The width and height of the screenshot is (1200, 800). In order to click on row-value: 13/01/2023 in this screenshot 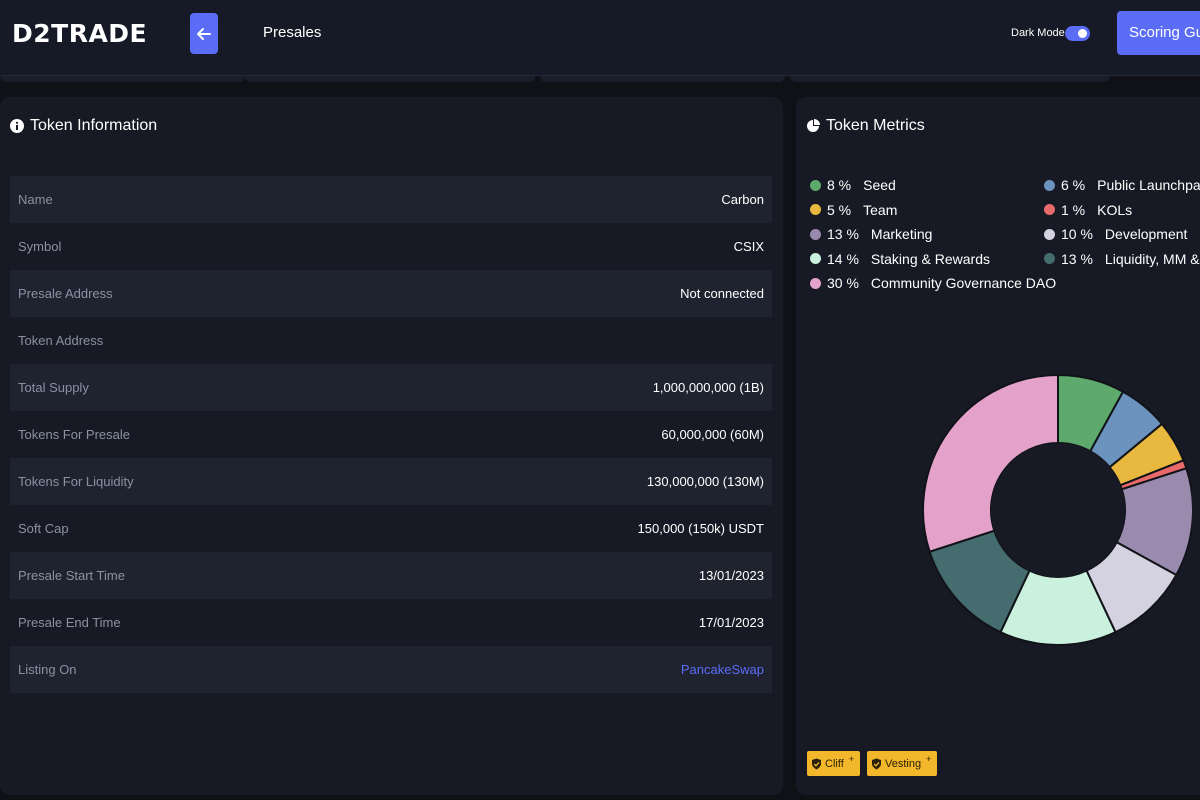, I will do `click(731, 575)`.